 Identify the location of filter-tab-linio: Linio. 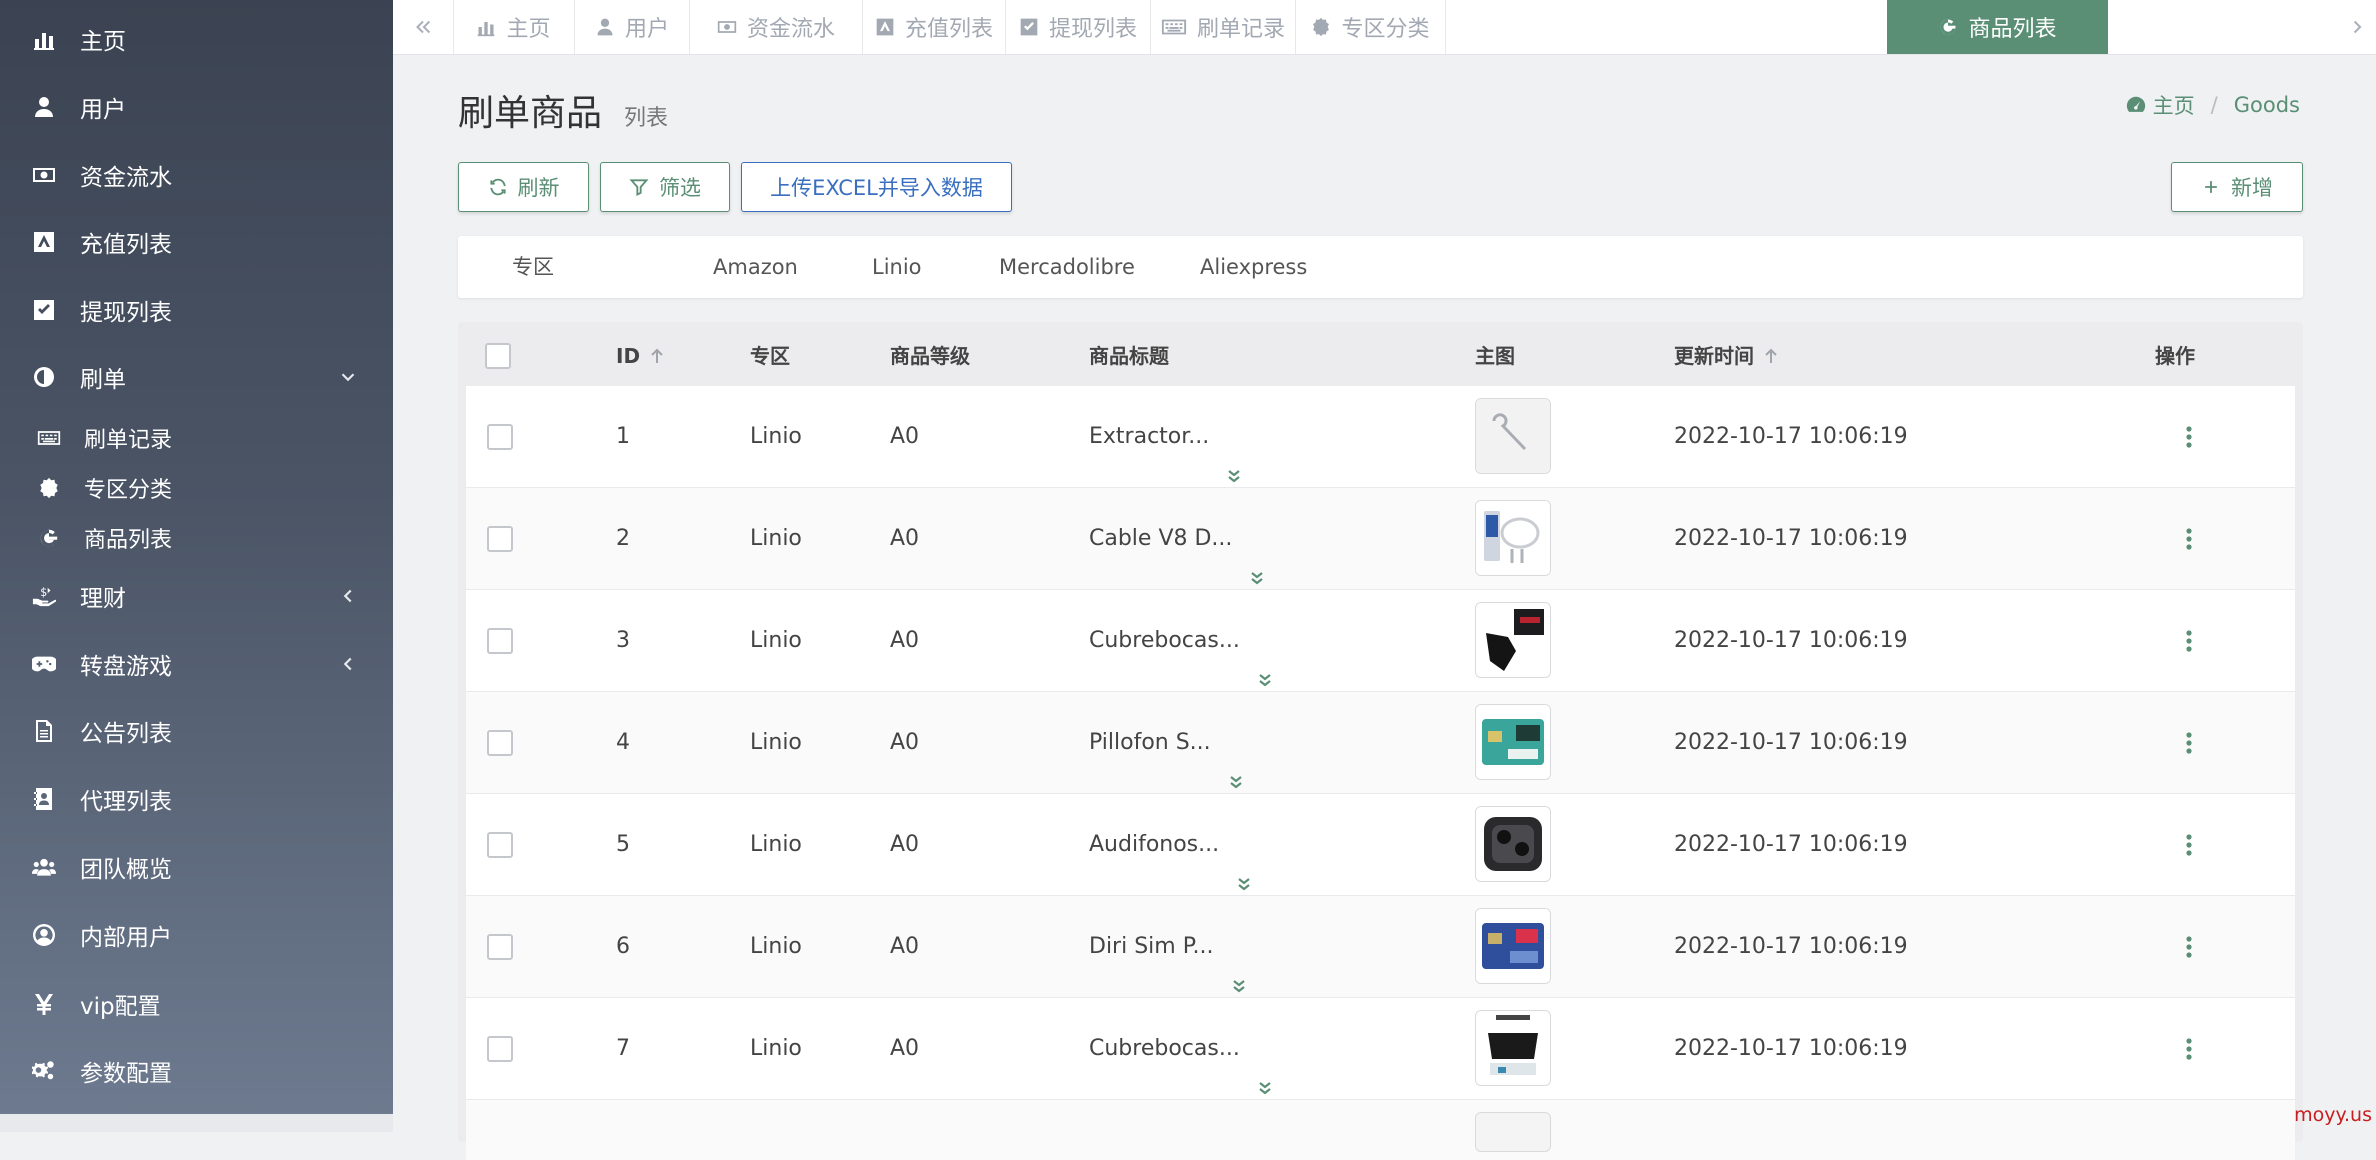
(897, 267).